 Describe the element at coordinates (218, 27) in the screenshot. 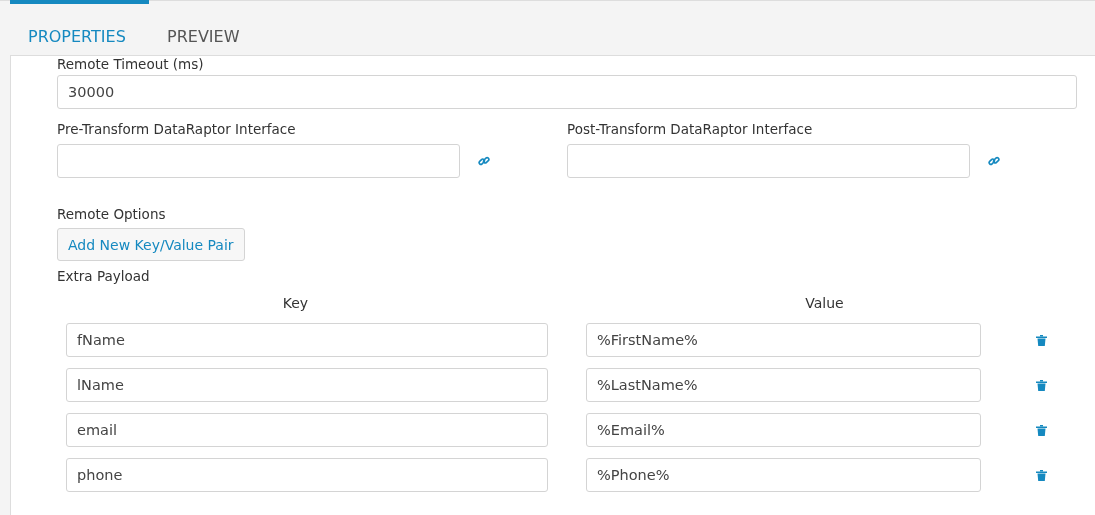

I see `tab: PREVIEW` at that location.